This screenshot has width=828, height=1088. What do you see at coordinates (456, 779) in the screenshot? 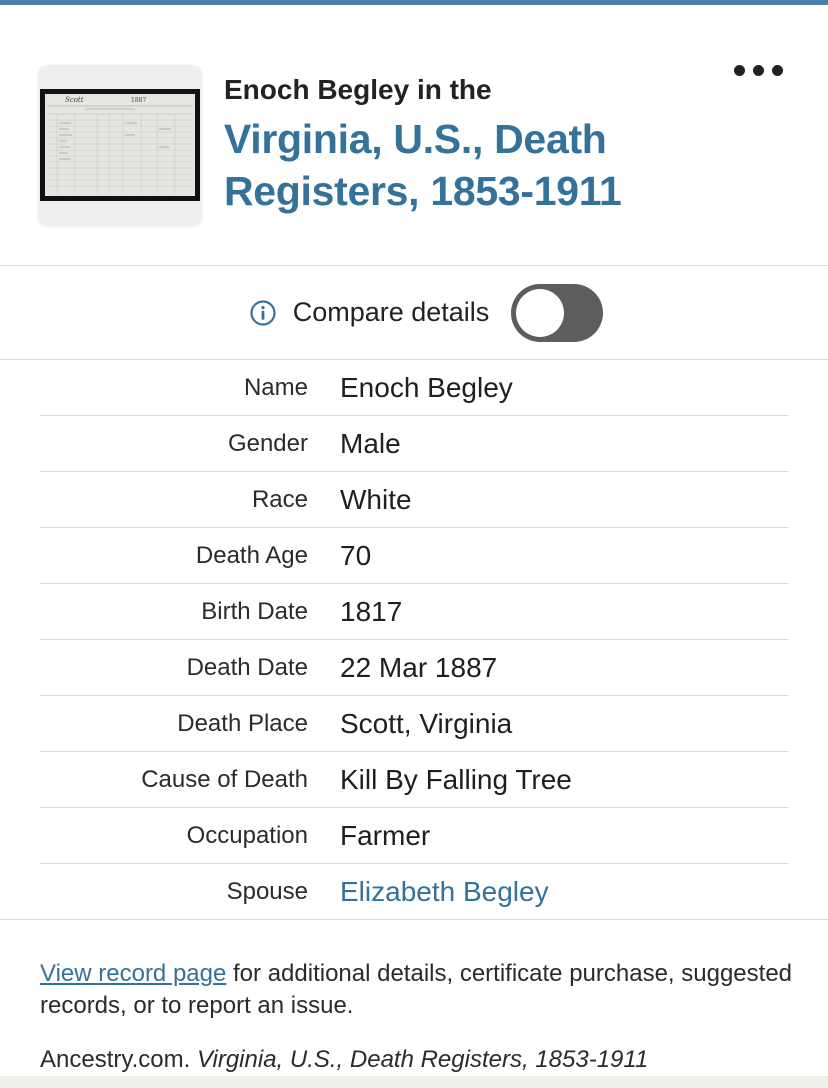
I see `detail-value: Kill By Falling Tree` at bounding box center [456, 779].